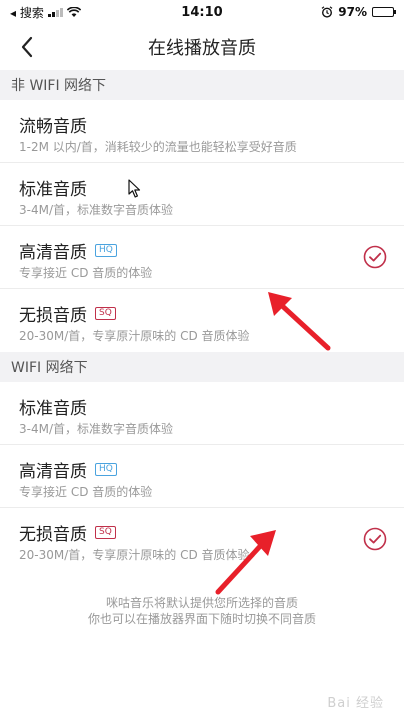  Describe the element at coordinates (202, 413) in the screenshot. I see `option-wifi-standard: 标准音质 3-4M/首，标准数字音质体验` at that location.